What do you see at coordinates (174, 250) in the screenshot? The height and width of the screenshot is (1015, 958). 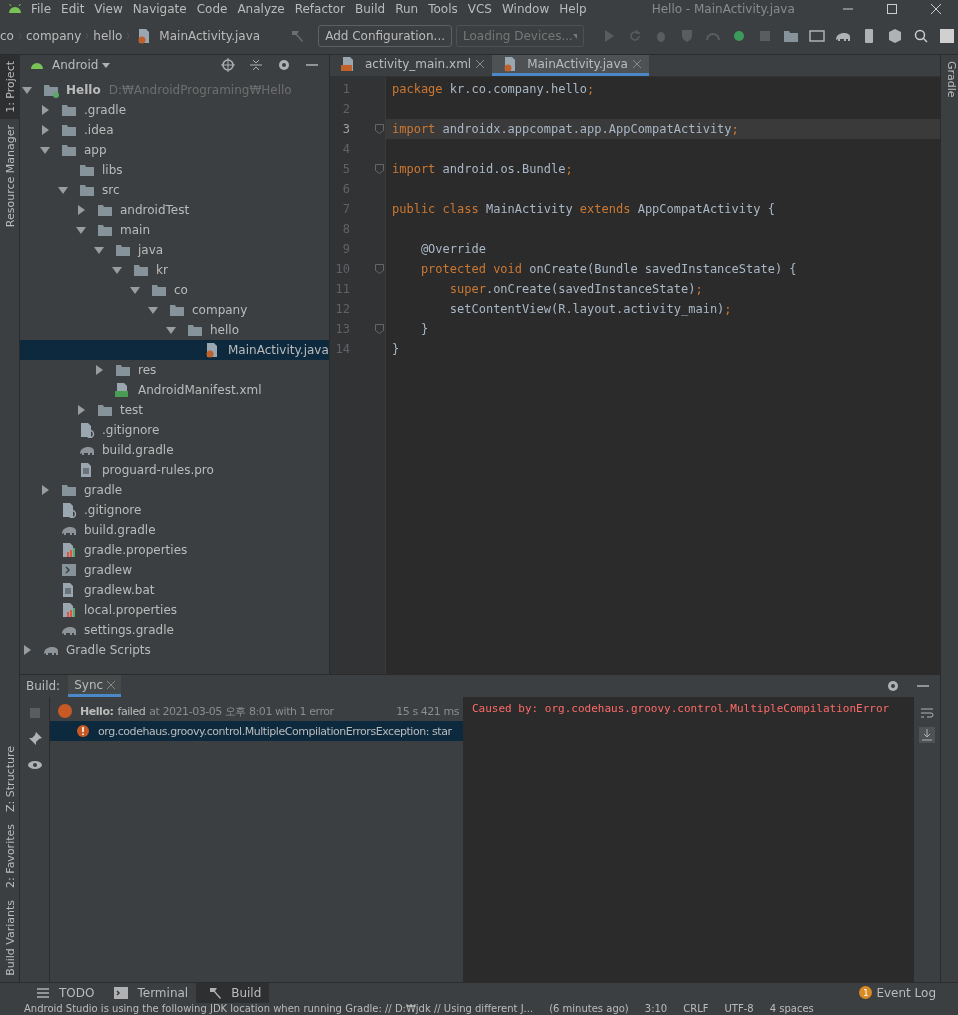 I see `tree-row: java` at bounding box center [174, 250].